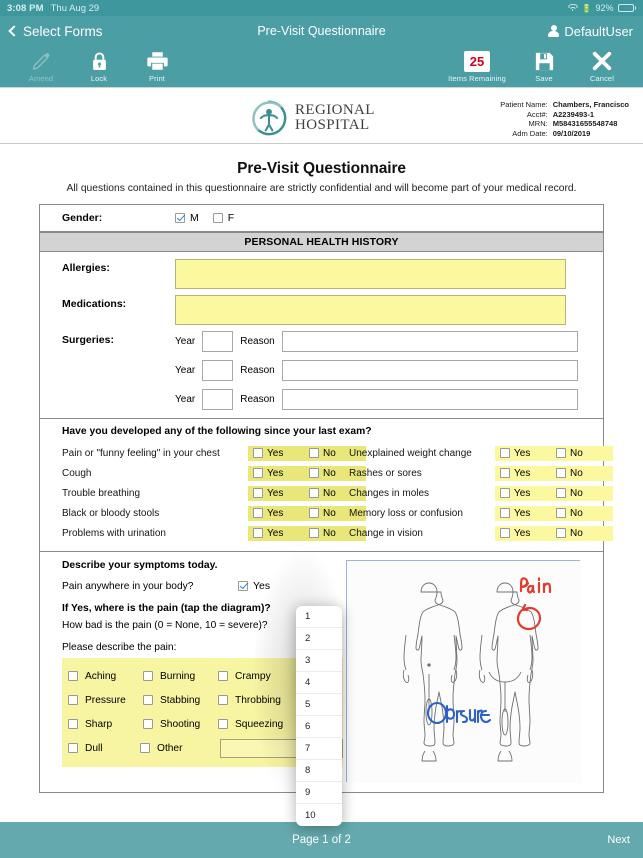  Describe the element at coordinates (105, 724) in the screenshot. I see `pain-type-option: Sharp` at that location.